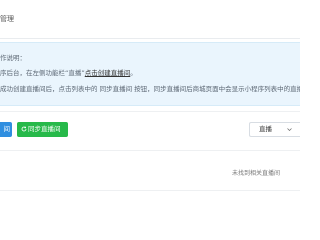 The image size is (320, 240). Describe the element at coordinates (6, 129) in the screenshot. I see `add-live-room-button: 间` at that location.